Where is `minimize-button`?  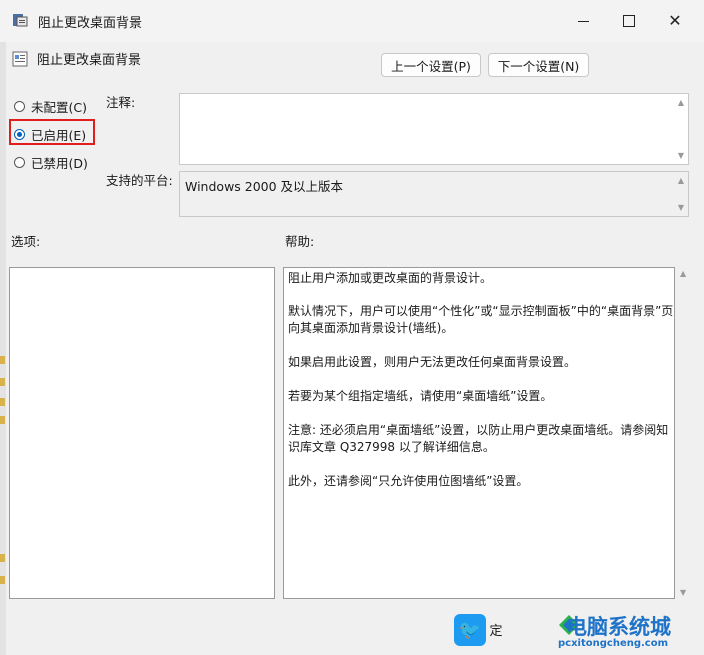
minimize-button is located at coordinates (583, 21).